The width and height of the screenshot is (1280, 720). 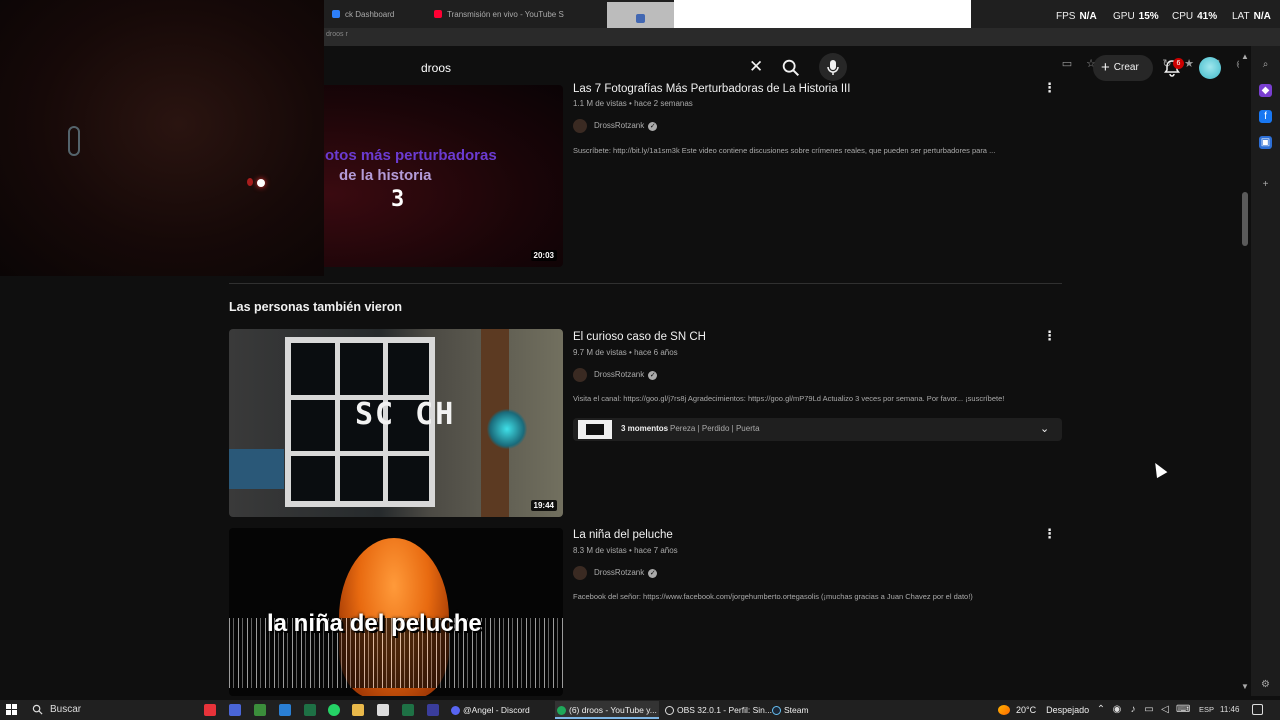 I want to click on lat-value: N/A, so click(x=1262, y=16).